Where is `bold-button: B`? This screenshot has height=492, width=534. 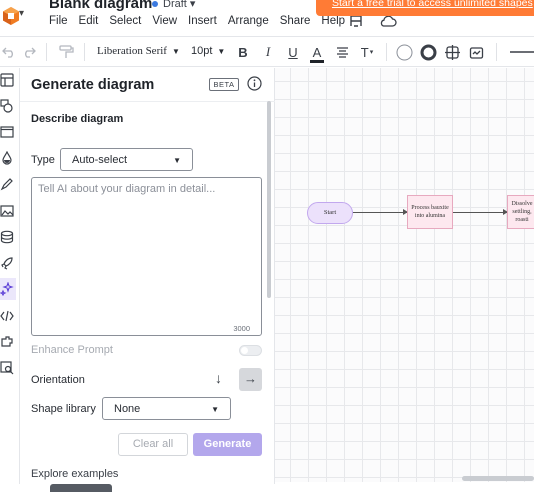
bold-button: B is located at coordinates (243, 52).